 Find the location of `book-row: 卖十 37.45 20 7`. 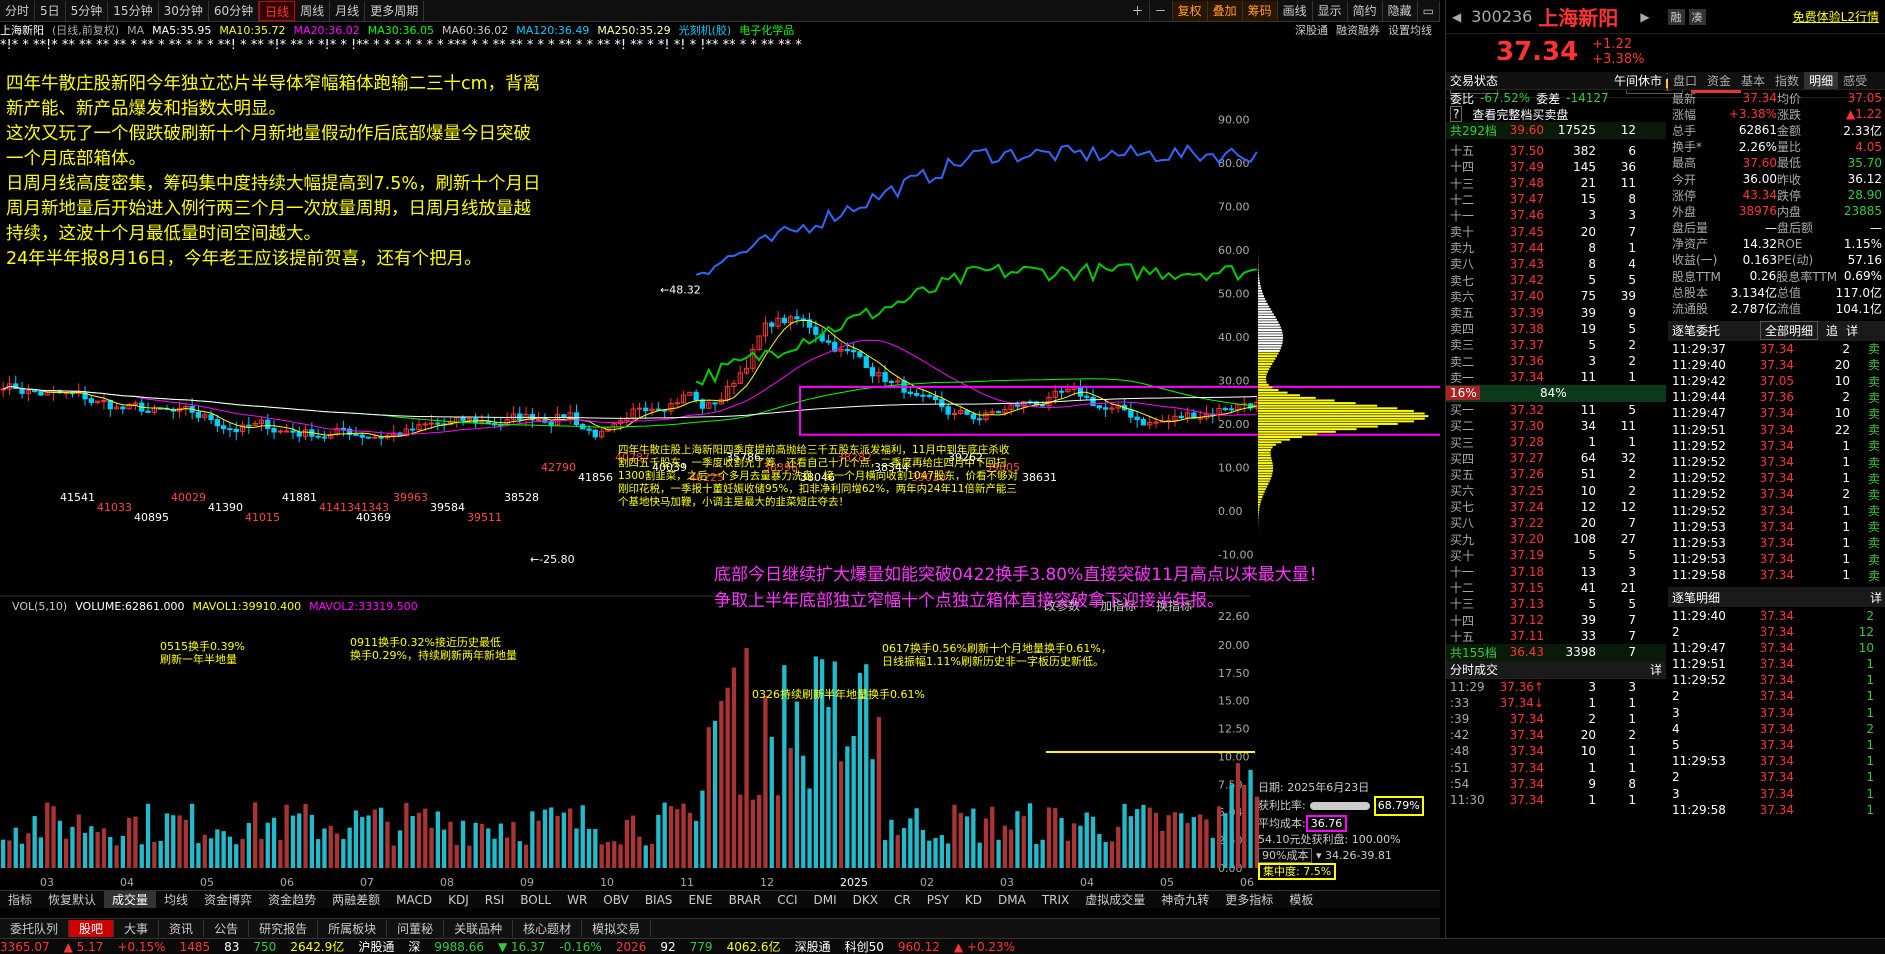

book-row: 卖十 37.45 20 7 is located at coordinates (1556, 232).